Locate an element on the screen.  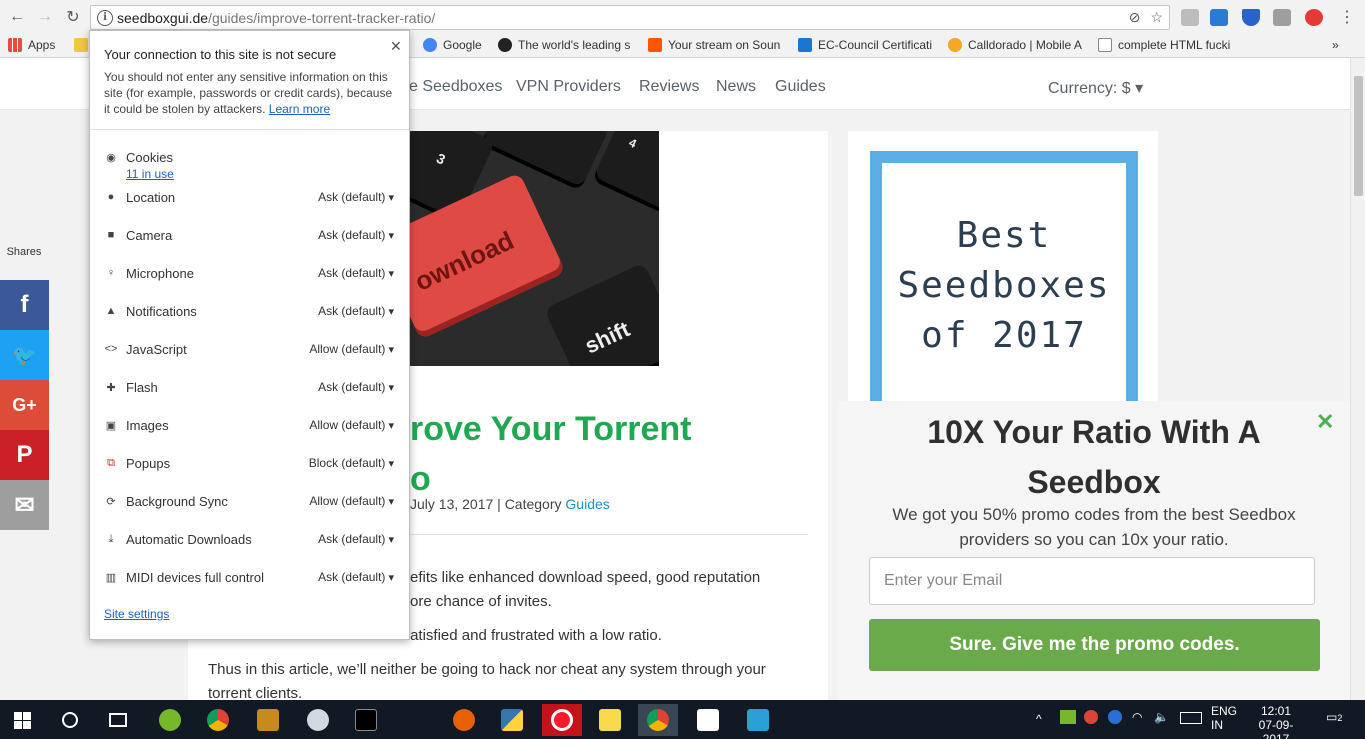
permission-midi: ▥ MIDI devices full control Ask (default) is located at coordinates (249, 577).